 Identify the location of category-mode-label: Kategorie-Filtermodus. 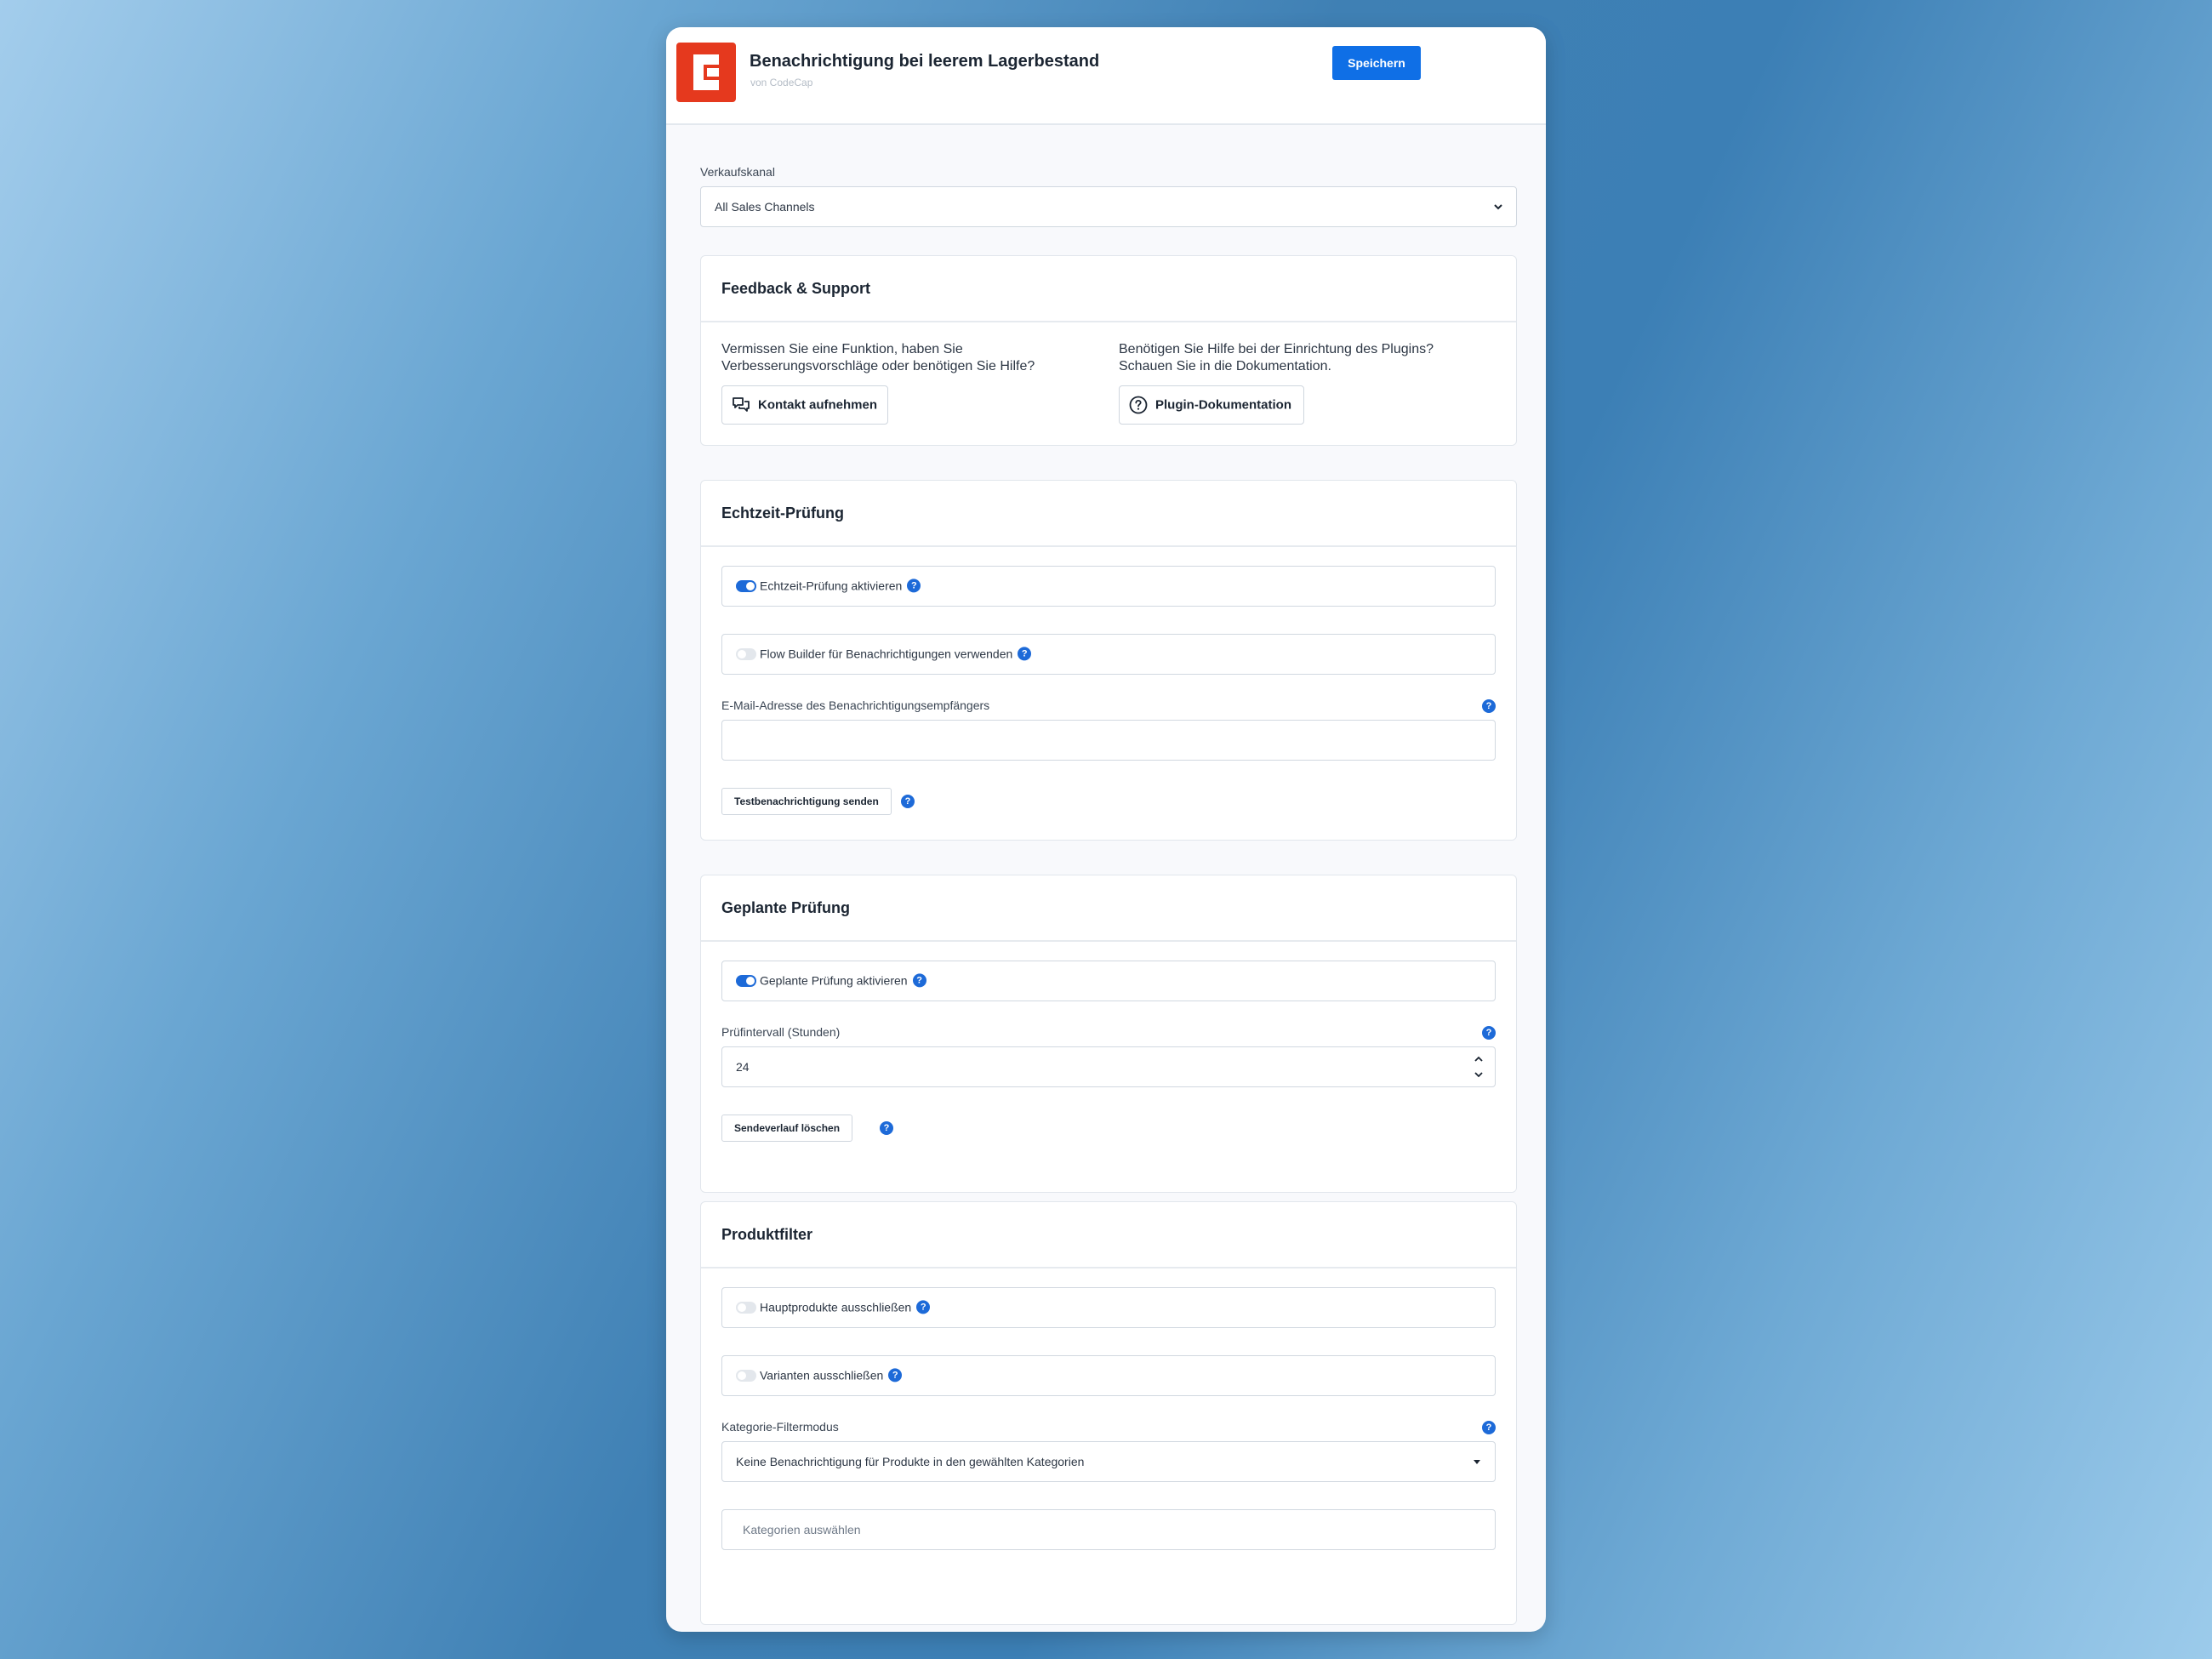
(780, 1427).